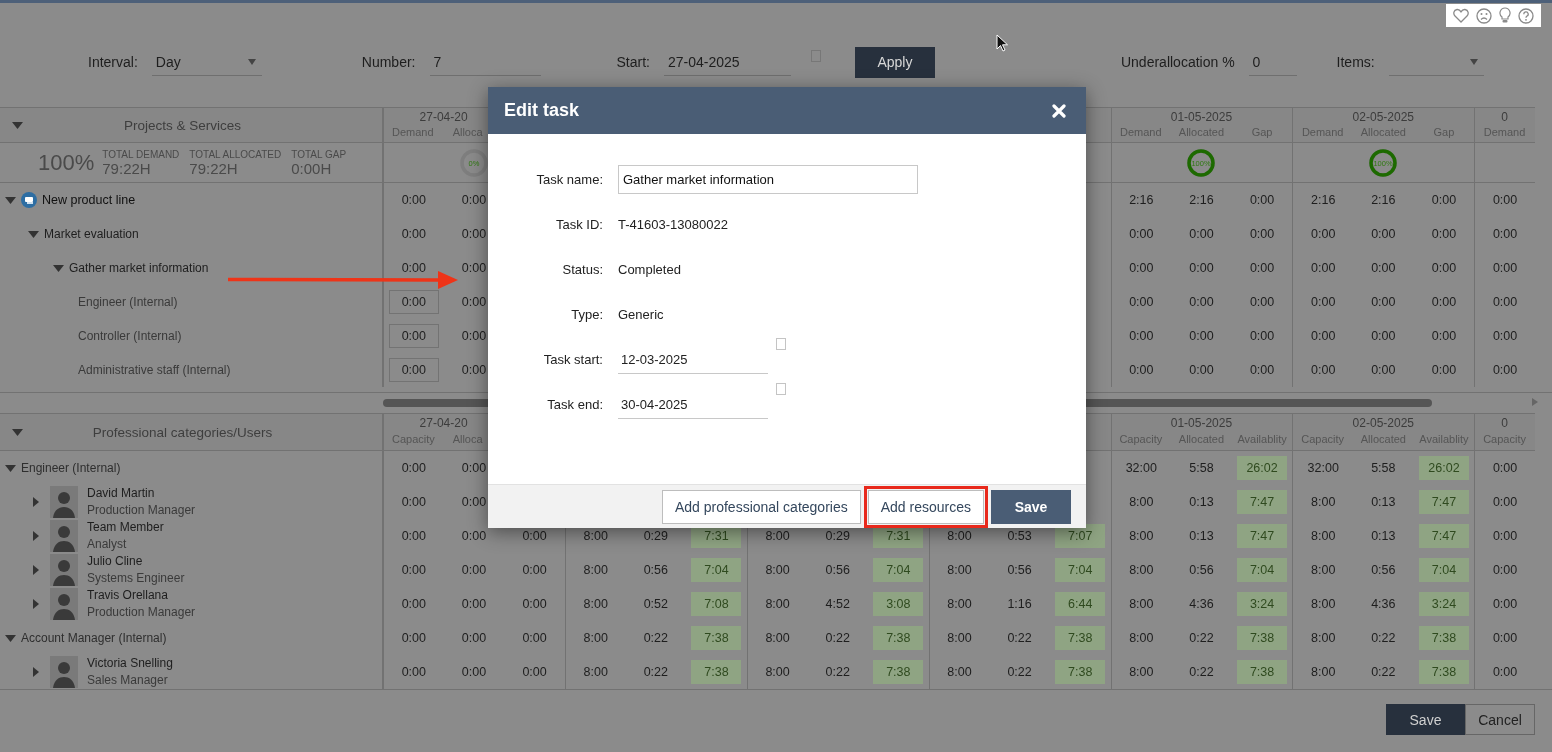 This screenshot has width=1552, height=752. I want to click on percent-value: 100%, so click(66, 162).